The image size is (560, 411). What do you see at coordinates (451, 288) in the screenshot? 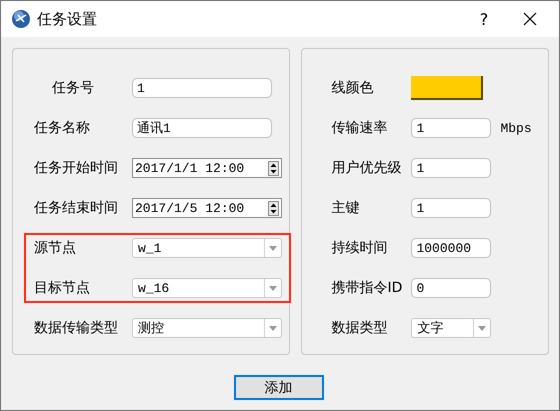
I see `input-field: 0` at bounding box center [451, 288].